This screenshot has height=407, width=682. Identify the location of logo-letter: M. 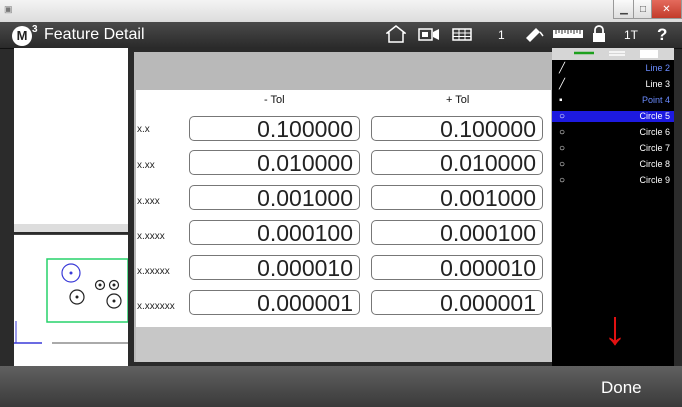
(22, 35).